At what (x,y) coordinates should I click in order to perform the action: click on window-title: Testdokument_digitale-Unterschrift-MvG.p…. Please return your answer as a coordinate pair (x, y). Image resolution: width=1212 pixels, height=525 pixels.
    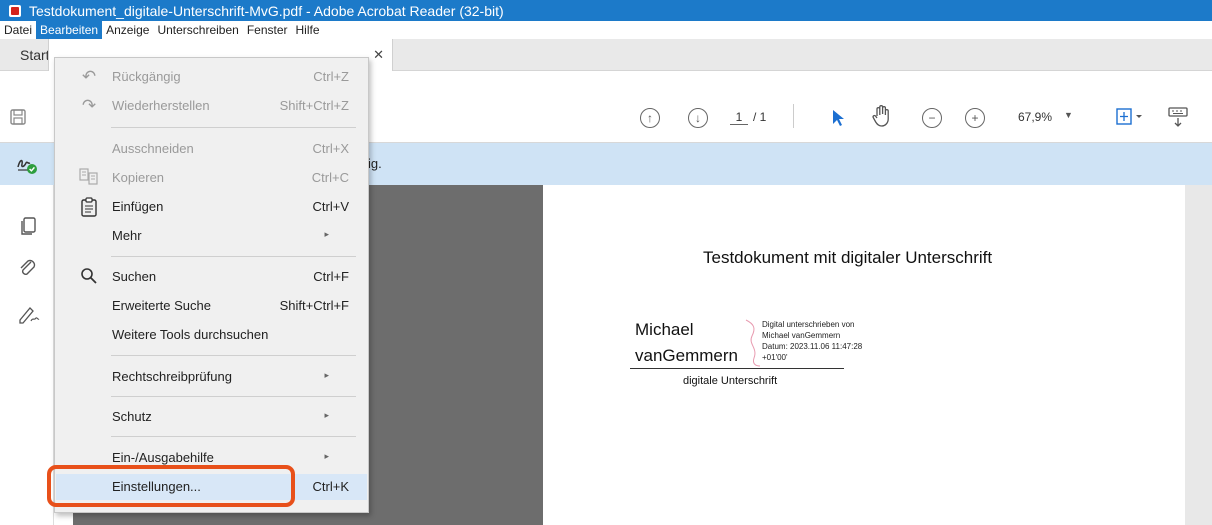
    Looking at the image, I should click on (266, 10).